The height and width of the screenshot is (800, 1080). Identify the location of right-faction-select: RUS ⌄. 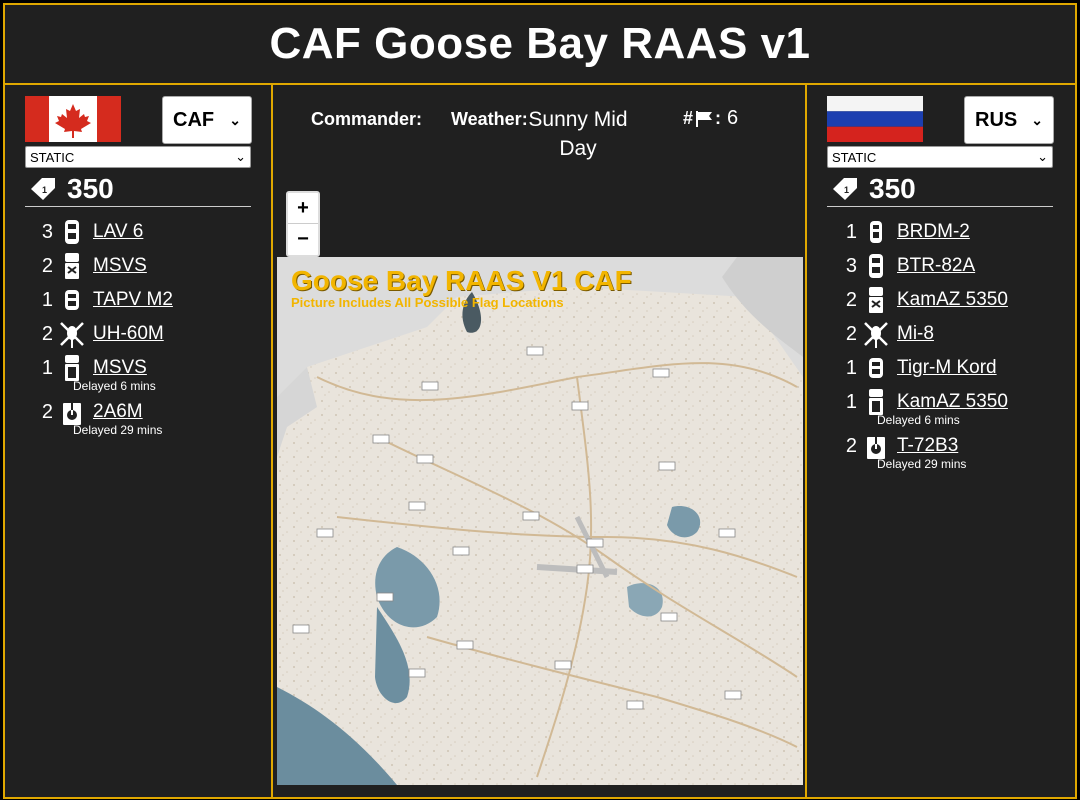
(1009, 120).